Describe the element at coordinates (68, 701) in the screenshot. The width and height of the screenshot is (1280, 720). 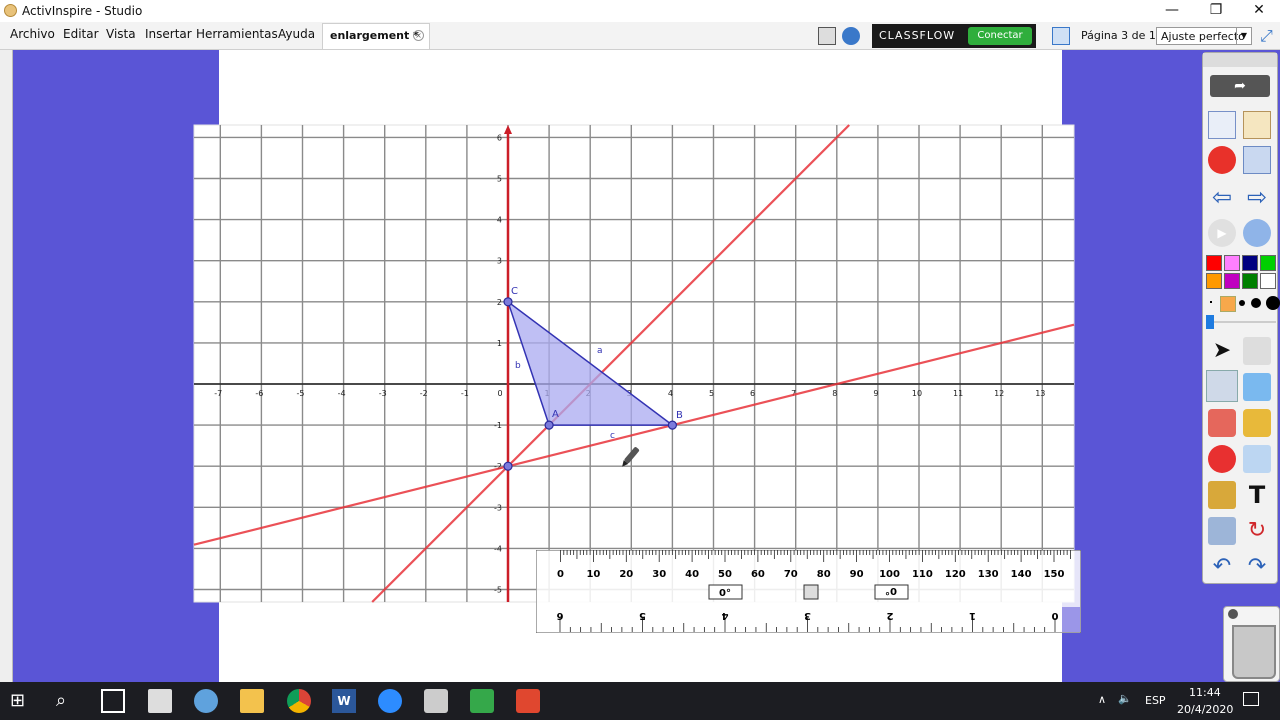
I see `search-icon: ⌕` at that location.